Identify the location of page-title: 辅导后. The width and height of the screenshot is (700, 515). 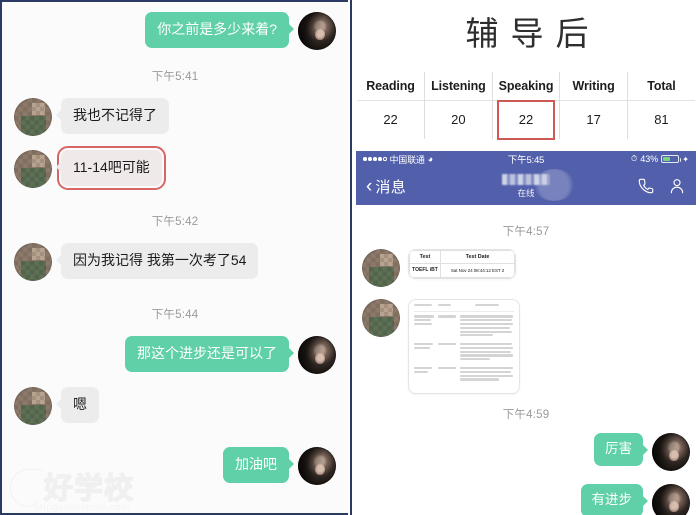
(533, 33).